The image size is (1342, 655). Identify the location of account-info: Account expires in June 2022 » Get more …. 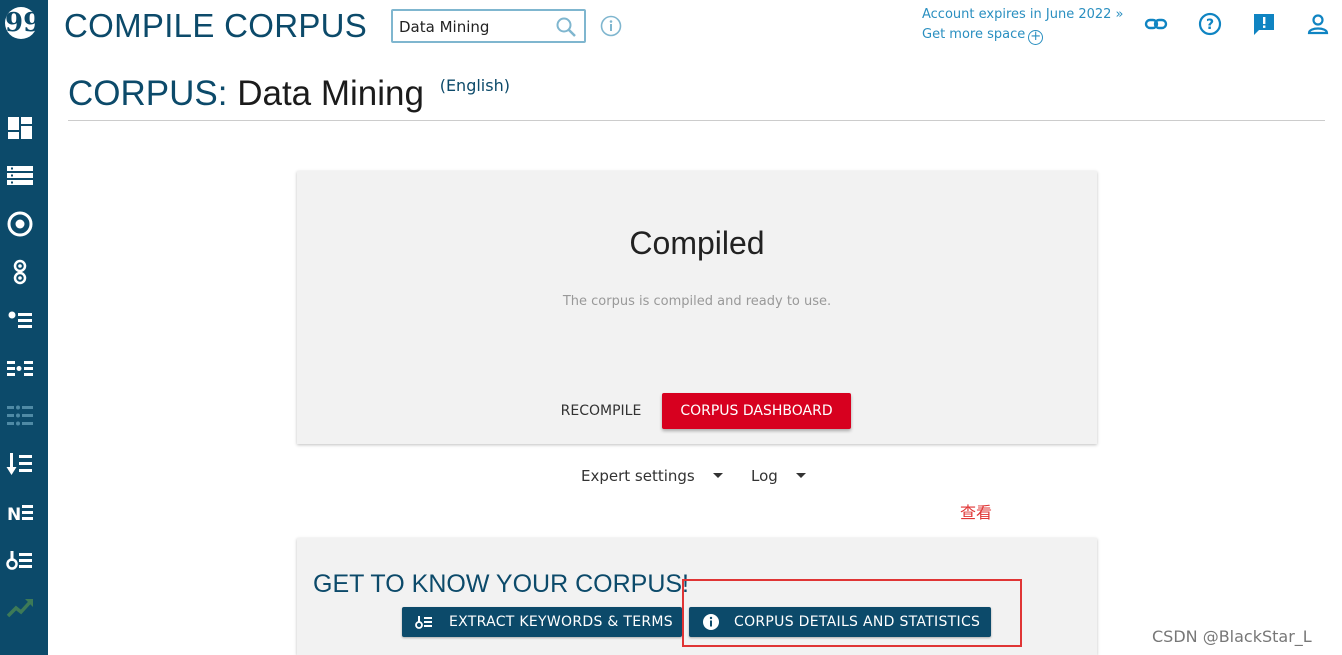
(1023, 25).